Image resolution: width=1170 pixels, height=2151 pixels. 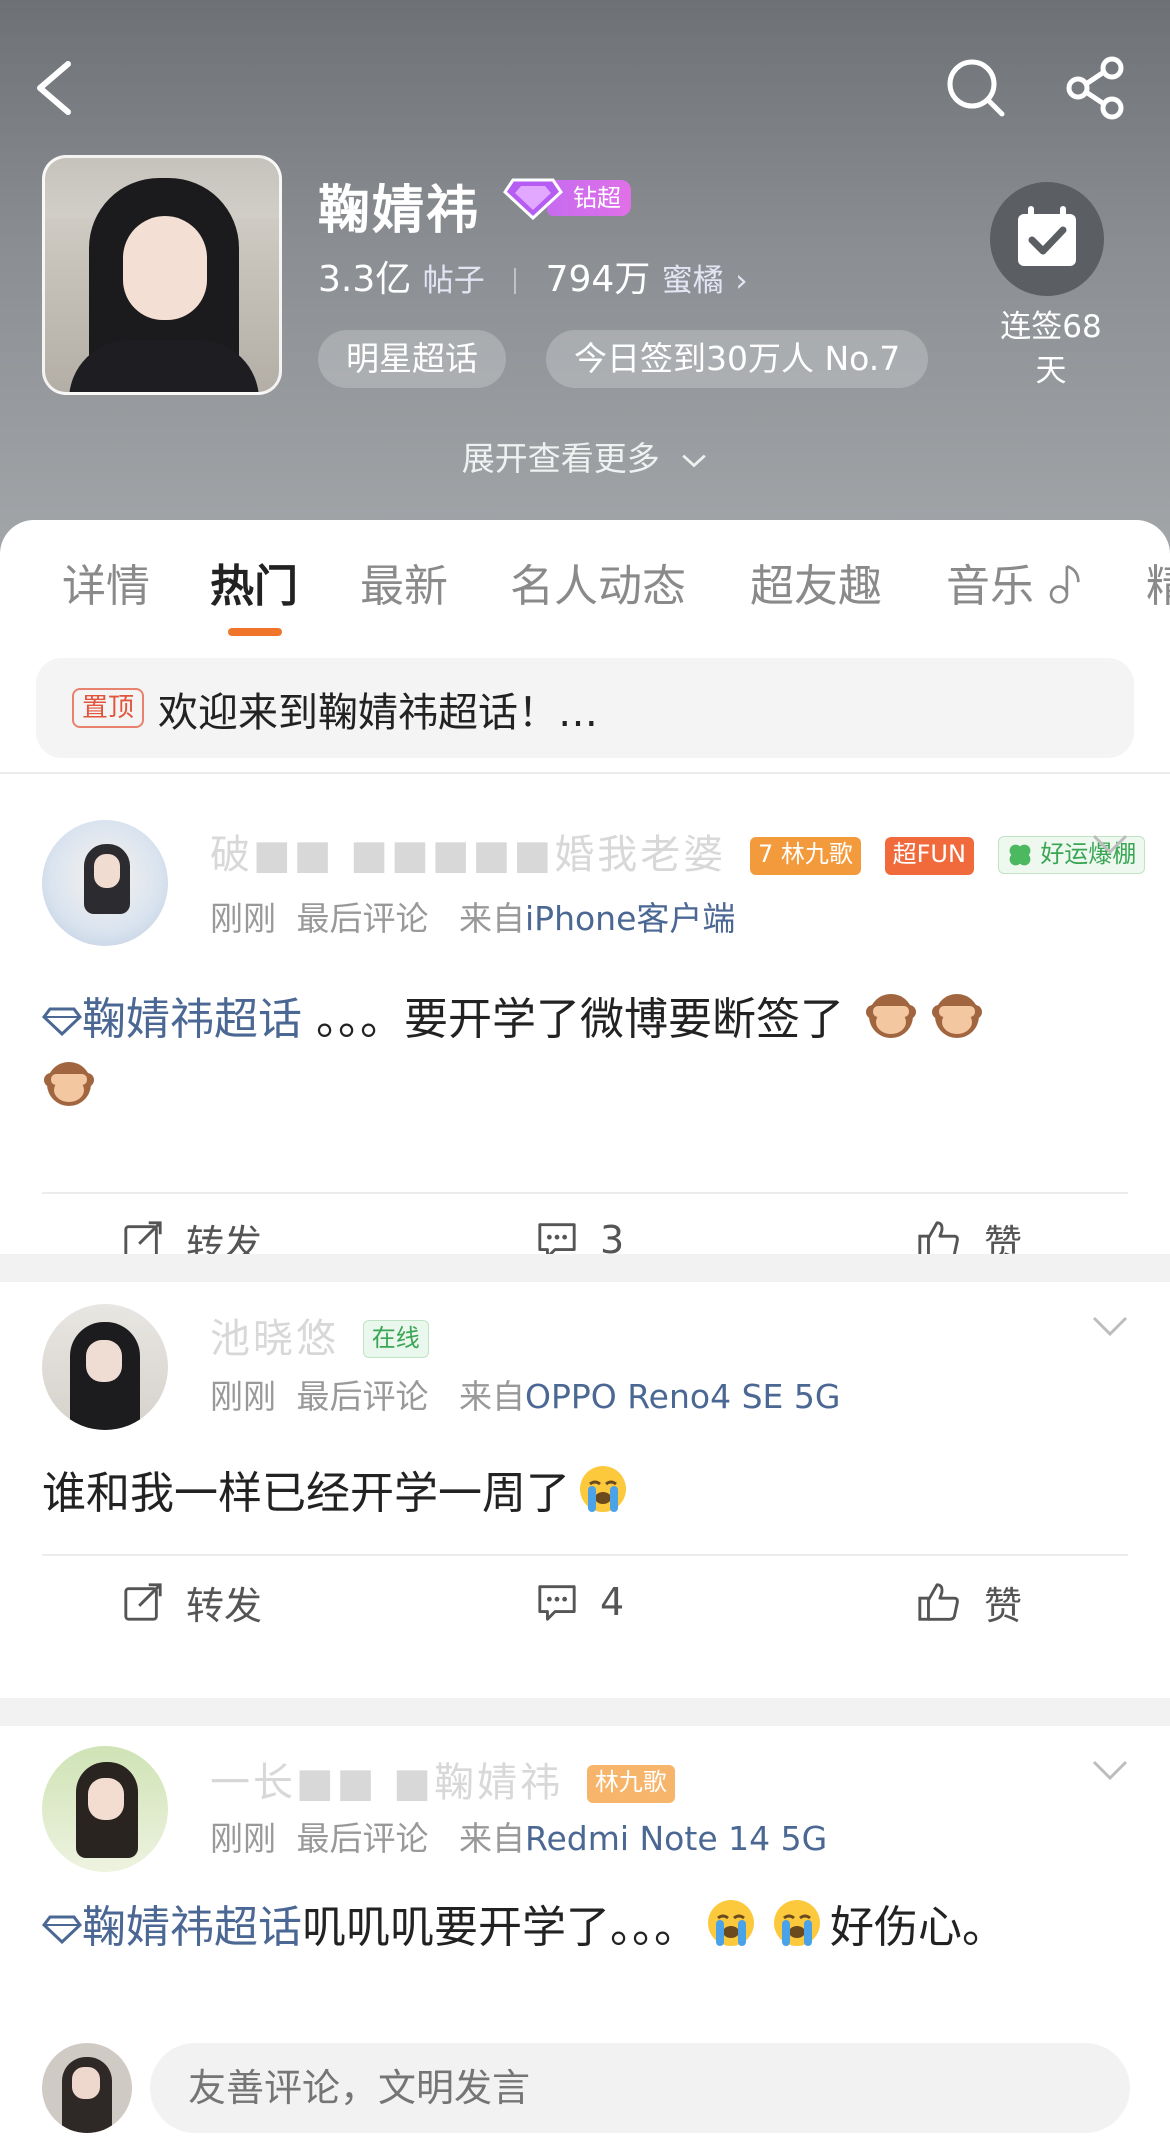 I want to click on active-tab-indicator, so click(x=255, y=632).